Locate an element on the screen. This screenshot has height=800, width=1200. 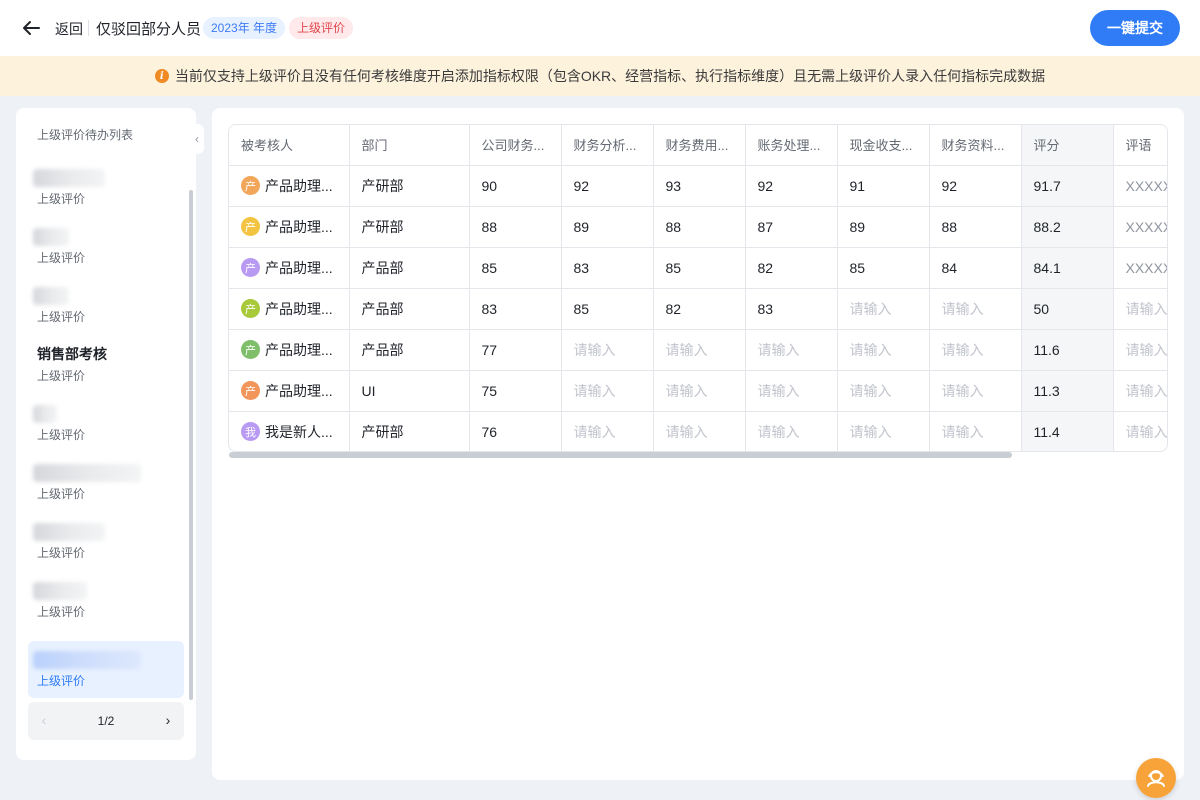
pager-next-icon: › is located at coordinates (168, 721).